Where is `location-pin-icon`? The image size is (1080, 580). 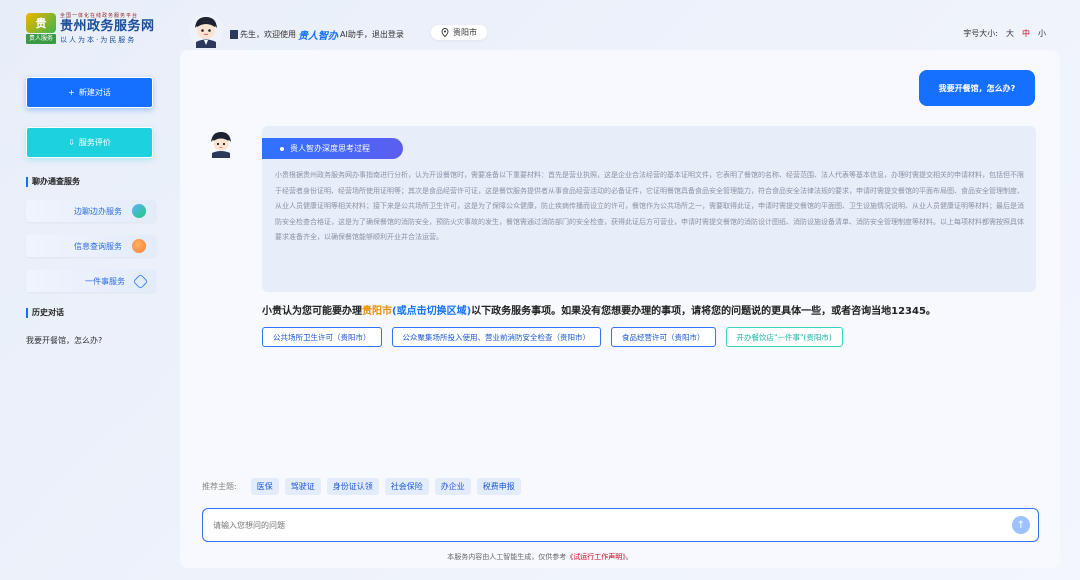 location-pin-icon is located at coordinates (445, 32).